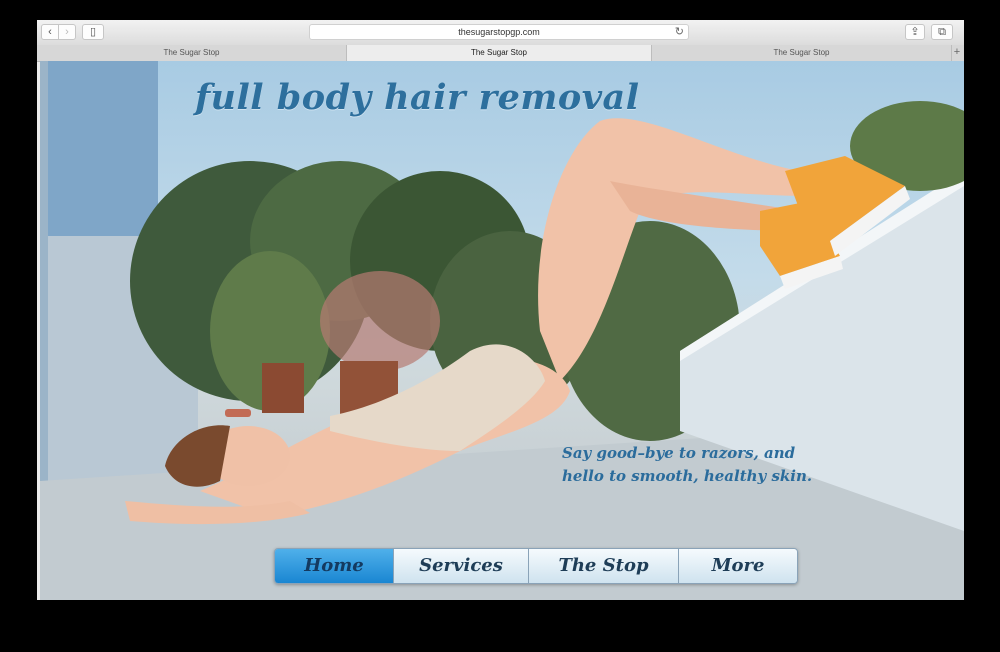 The height and width of the screenshot is (652, 1000). I want to click on sidebar-icon: ▯, so click(93, 32).